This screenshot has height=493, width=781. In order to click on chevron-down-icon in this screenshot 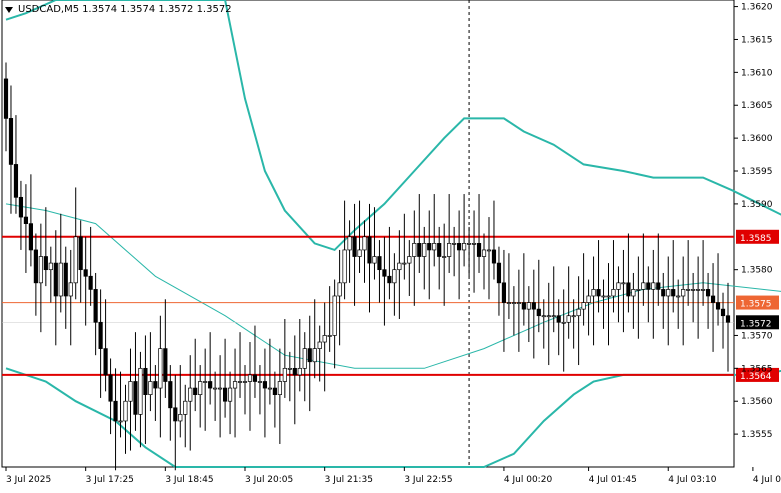, I will do `click(9, 9)`.